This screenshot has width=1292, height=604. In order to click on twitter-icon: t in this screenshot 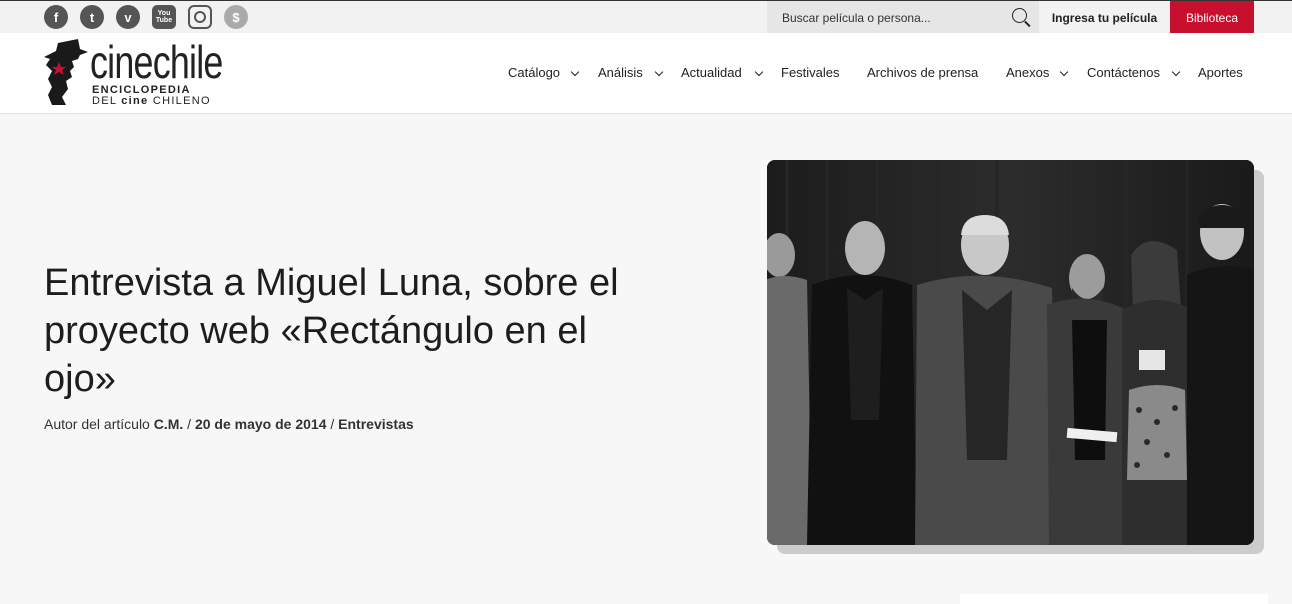, I will do `click(92, 17)`.